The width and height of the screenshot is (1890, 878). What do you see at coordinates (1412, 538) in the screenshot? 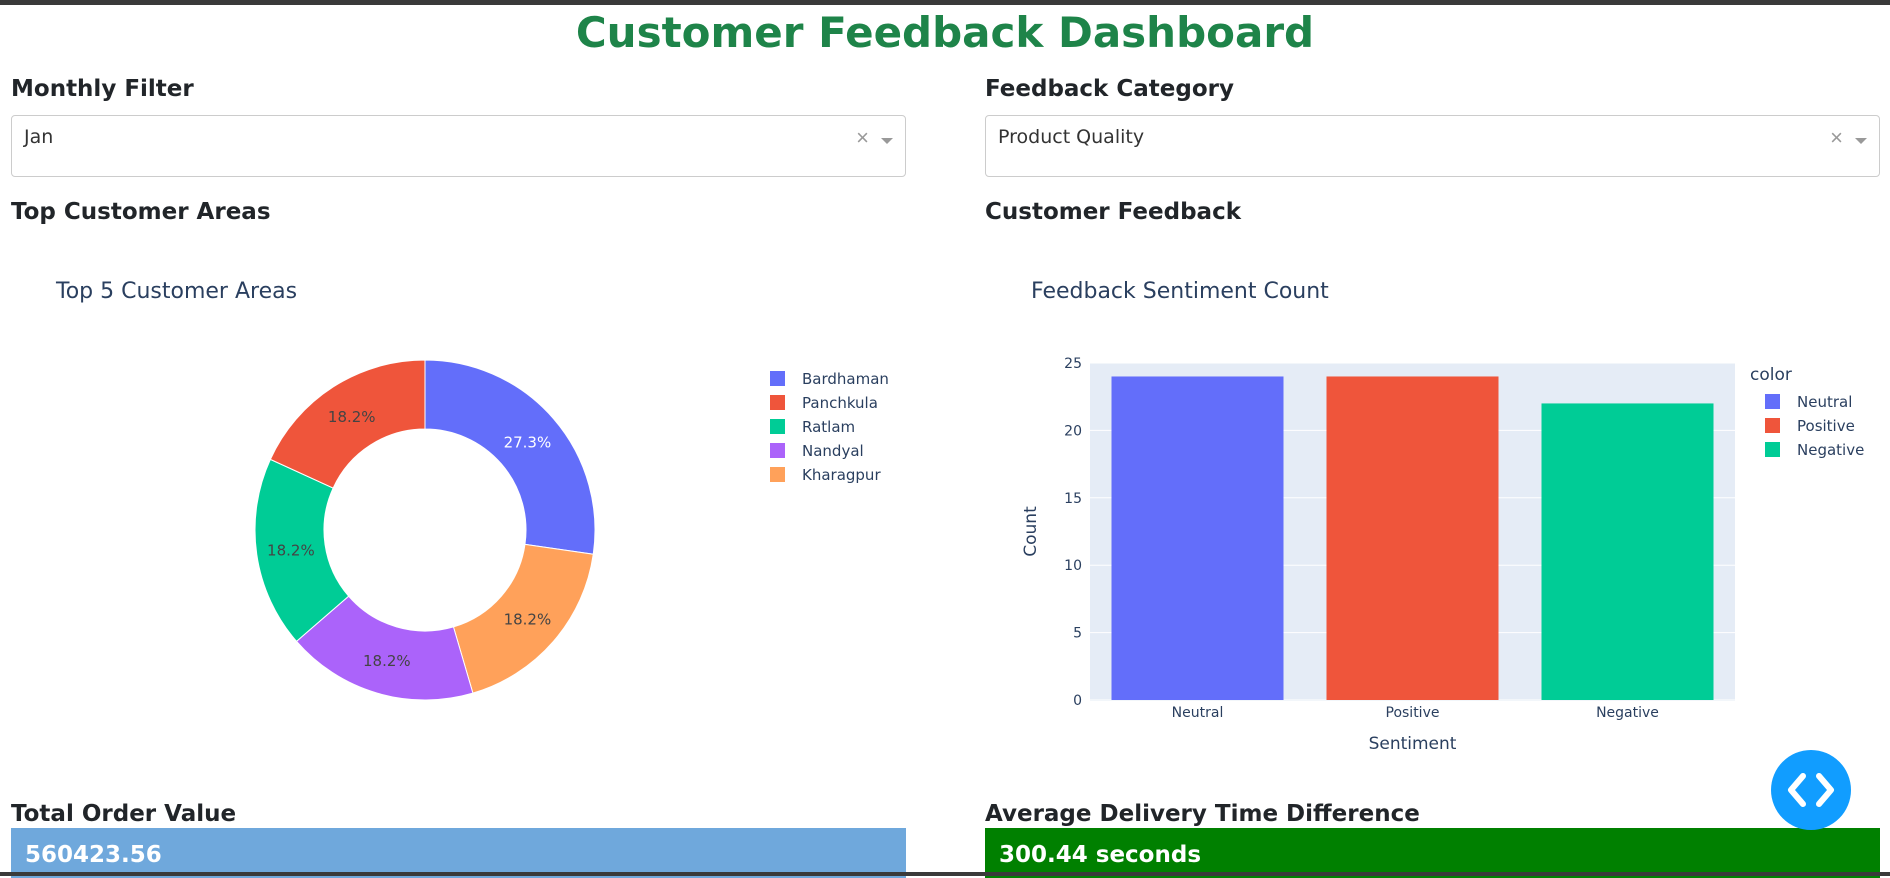
I see `bar-positive` at bounding box center [1412, 538].